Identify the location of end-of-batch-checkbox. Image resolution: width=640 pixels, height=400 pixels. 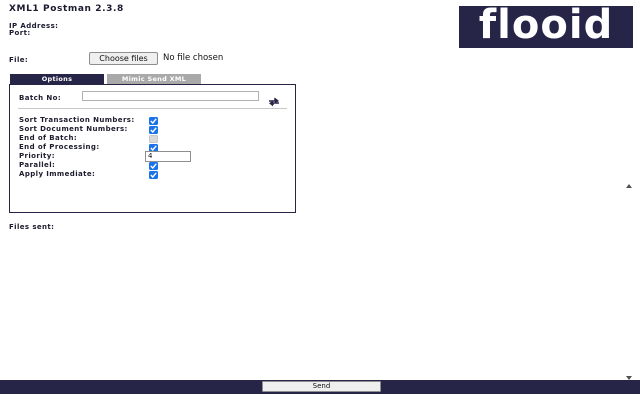
(153, 139).